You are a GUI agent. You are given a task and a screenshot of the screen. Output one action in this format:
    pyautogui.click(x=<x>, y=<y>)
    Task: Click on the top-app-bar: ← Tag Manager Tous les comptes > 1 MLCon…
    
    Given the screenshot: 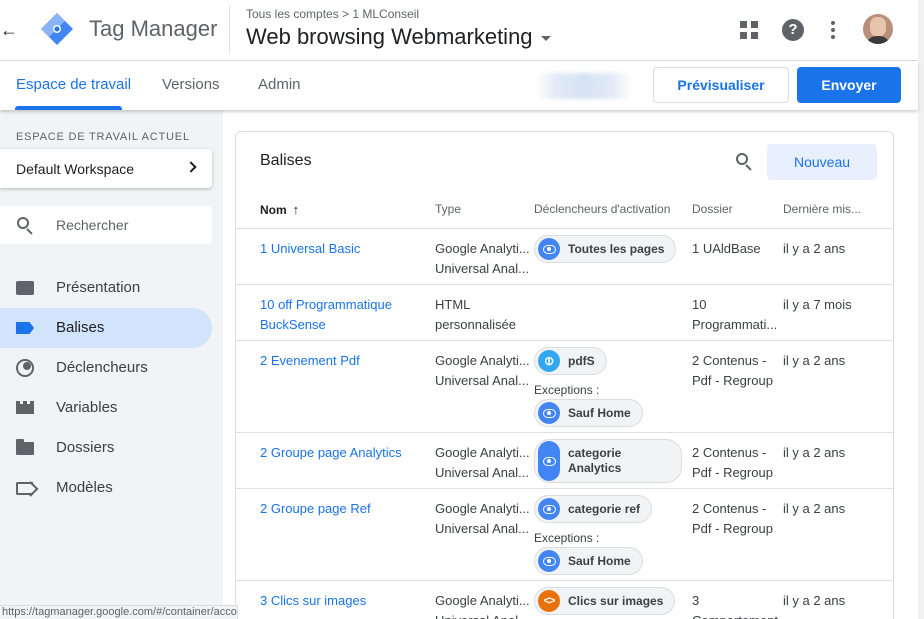 What is the action you would take?
    pyautogui.click(x=462, y=30)
    